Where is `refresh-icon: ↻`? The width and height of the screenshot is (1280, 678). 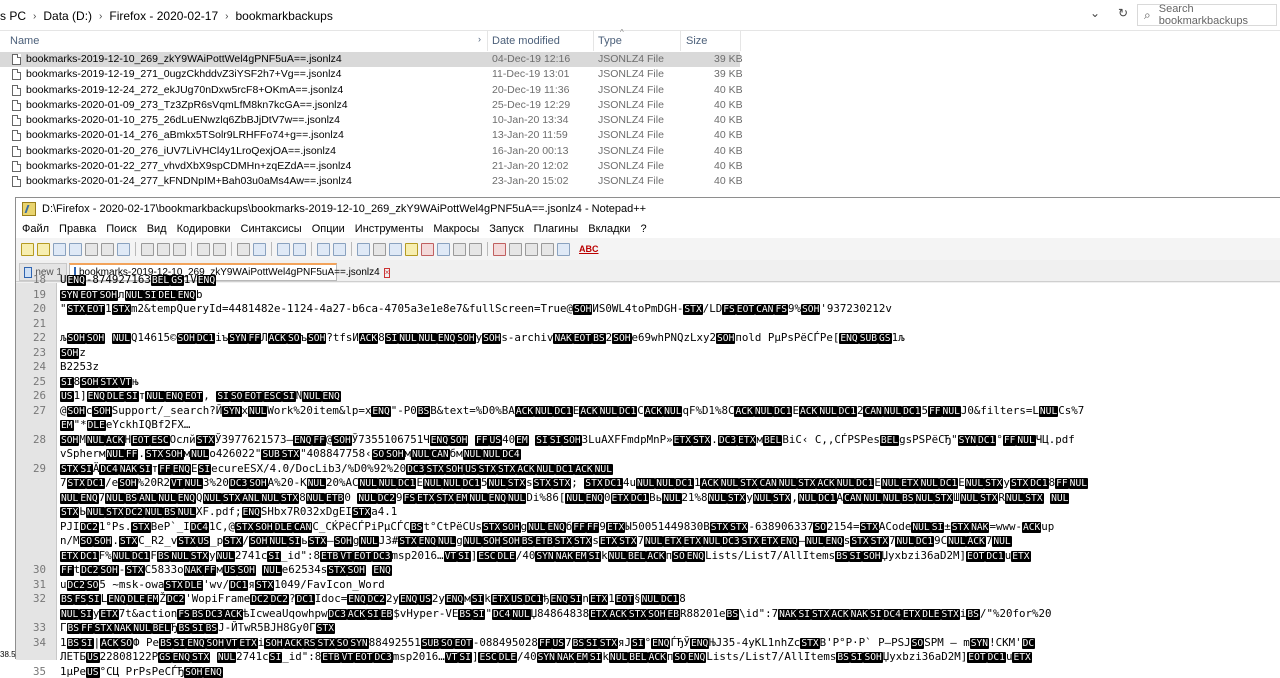 refresh-icon: ↻ is located at coordinates (1123, 13).